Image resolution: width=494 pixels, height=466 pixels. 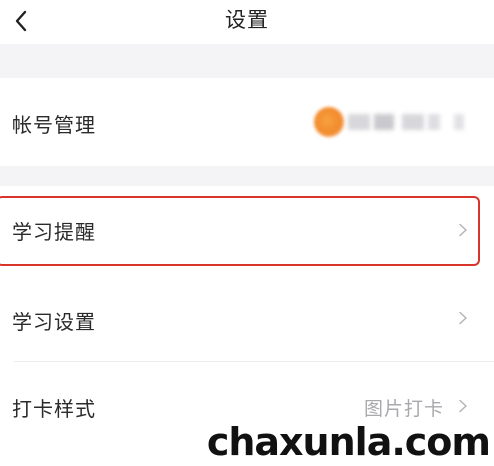 I want to click on navigation-bar: 设置, so click(x=247, y=22).